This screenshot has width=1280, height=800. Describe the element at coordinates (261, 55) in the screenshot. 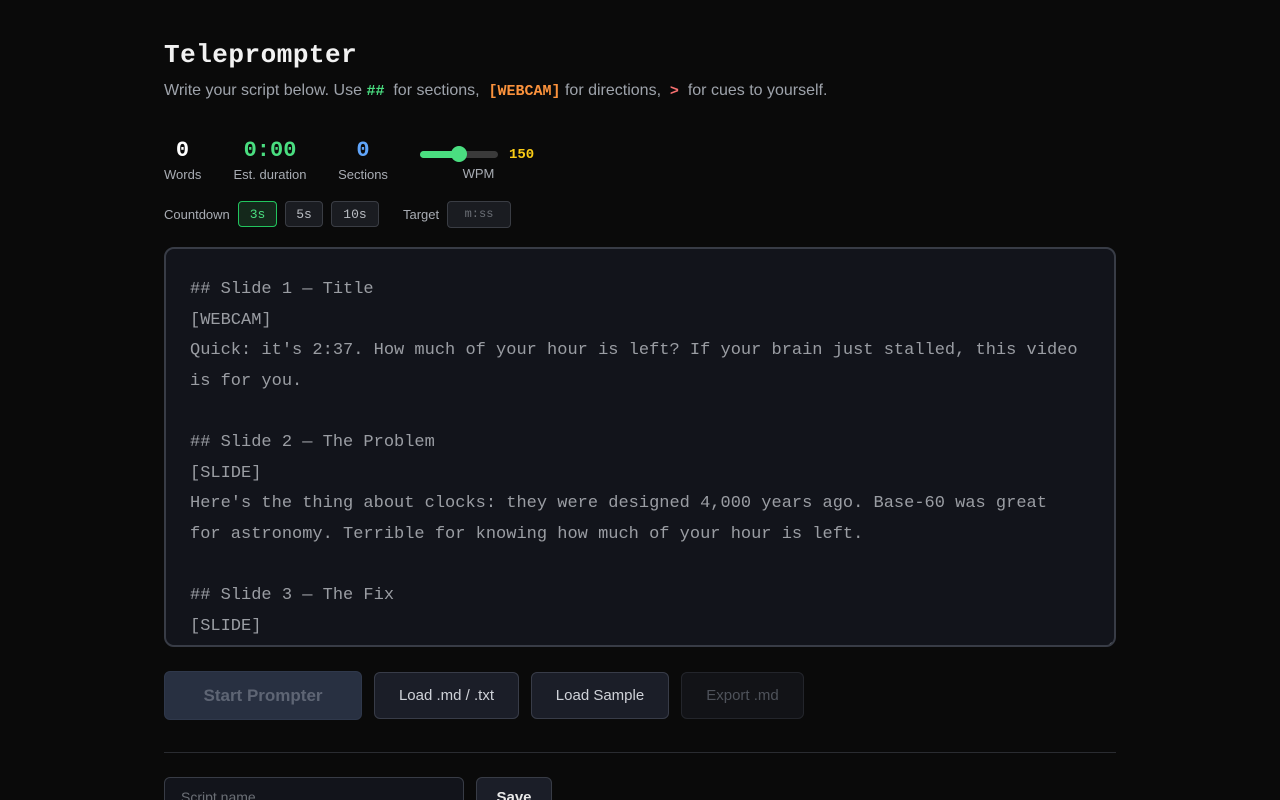

I see `page-title: Teleprompter` at that location.